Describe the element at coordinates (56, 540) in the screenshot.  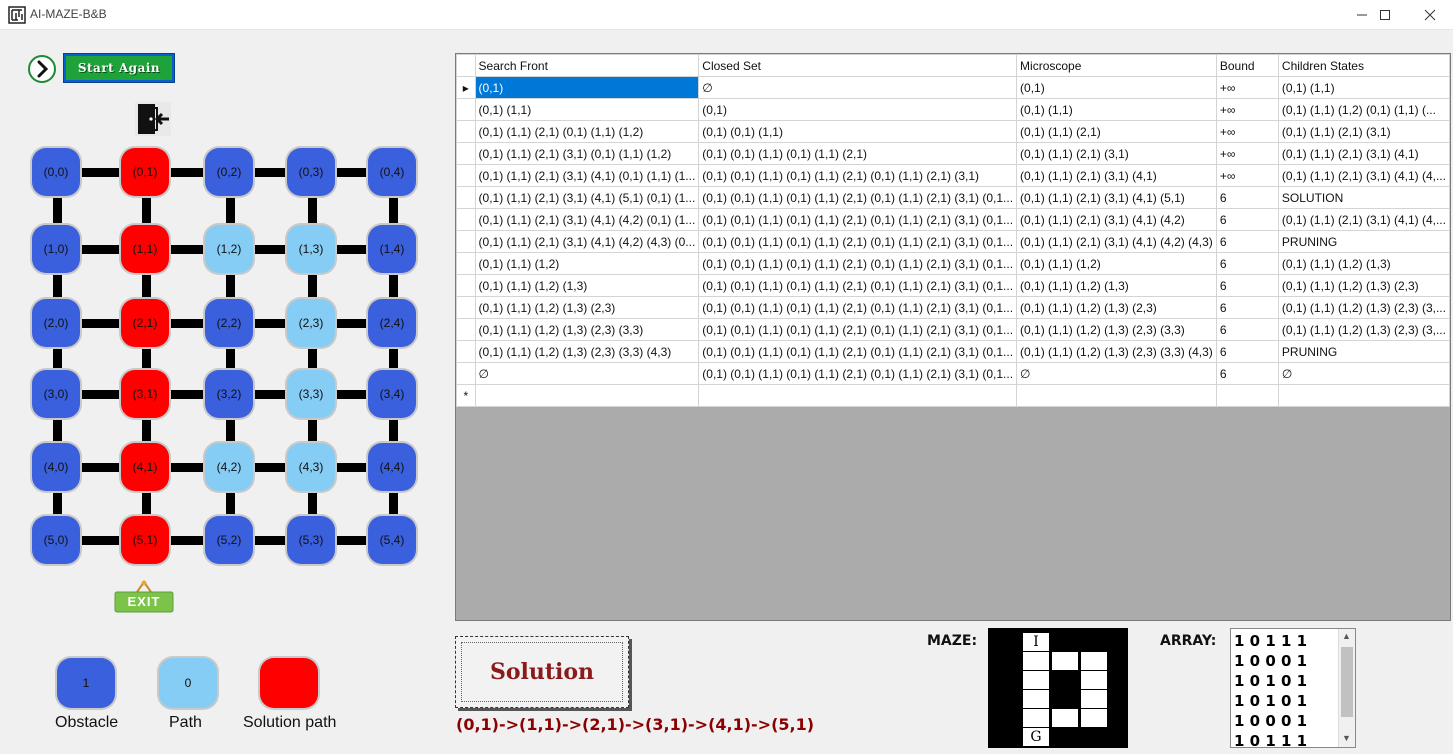
I see `maze-node: (5,0)` at that location.